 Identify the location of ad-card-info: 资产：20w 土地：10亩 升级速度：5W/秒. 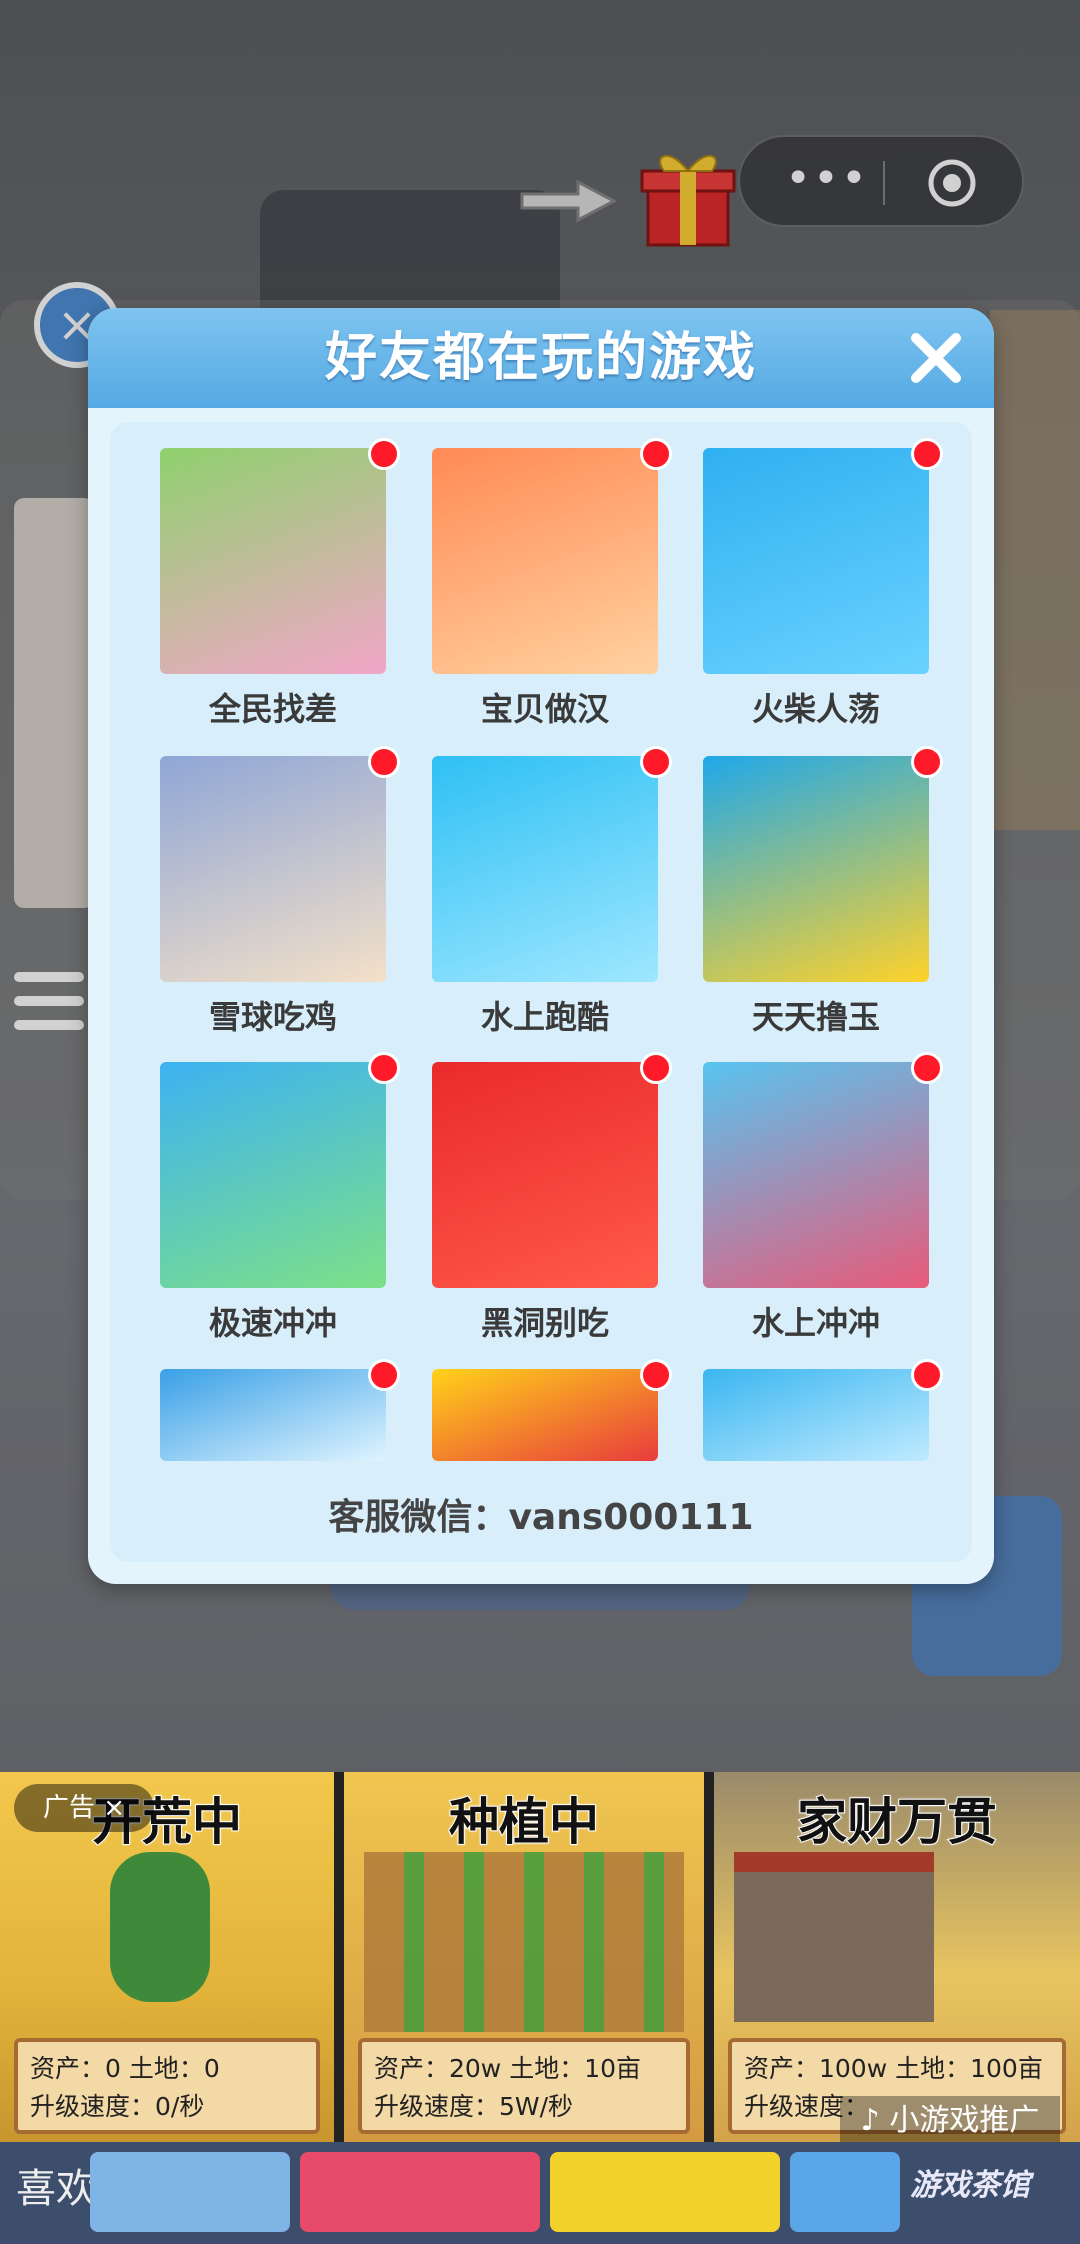
(524, 2086).